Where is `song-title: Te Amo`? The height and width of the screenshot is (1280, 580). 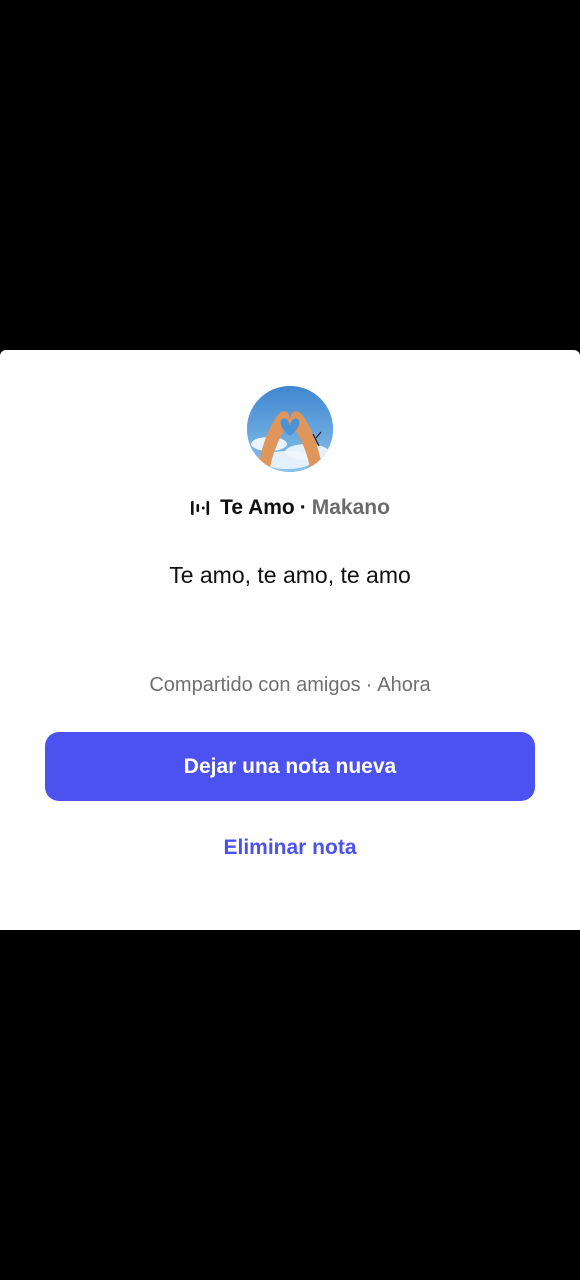
song-title: Te Amo is located at coordinates (257, 507).